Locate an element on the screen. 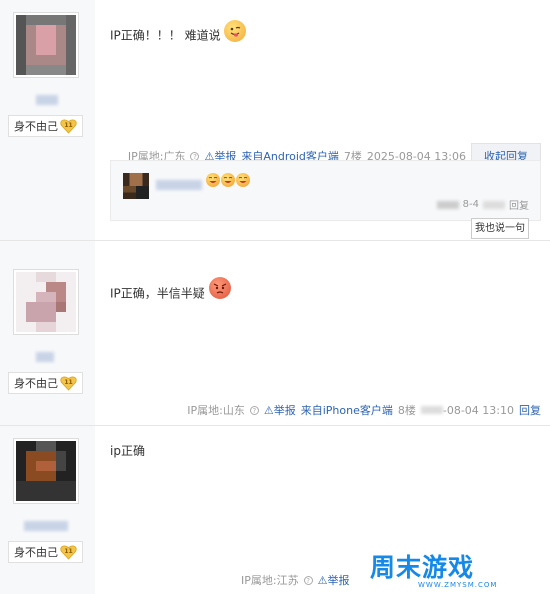  add-comment-button: 我也说一句 is located at coordinates (500, 228).